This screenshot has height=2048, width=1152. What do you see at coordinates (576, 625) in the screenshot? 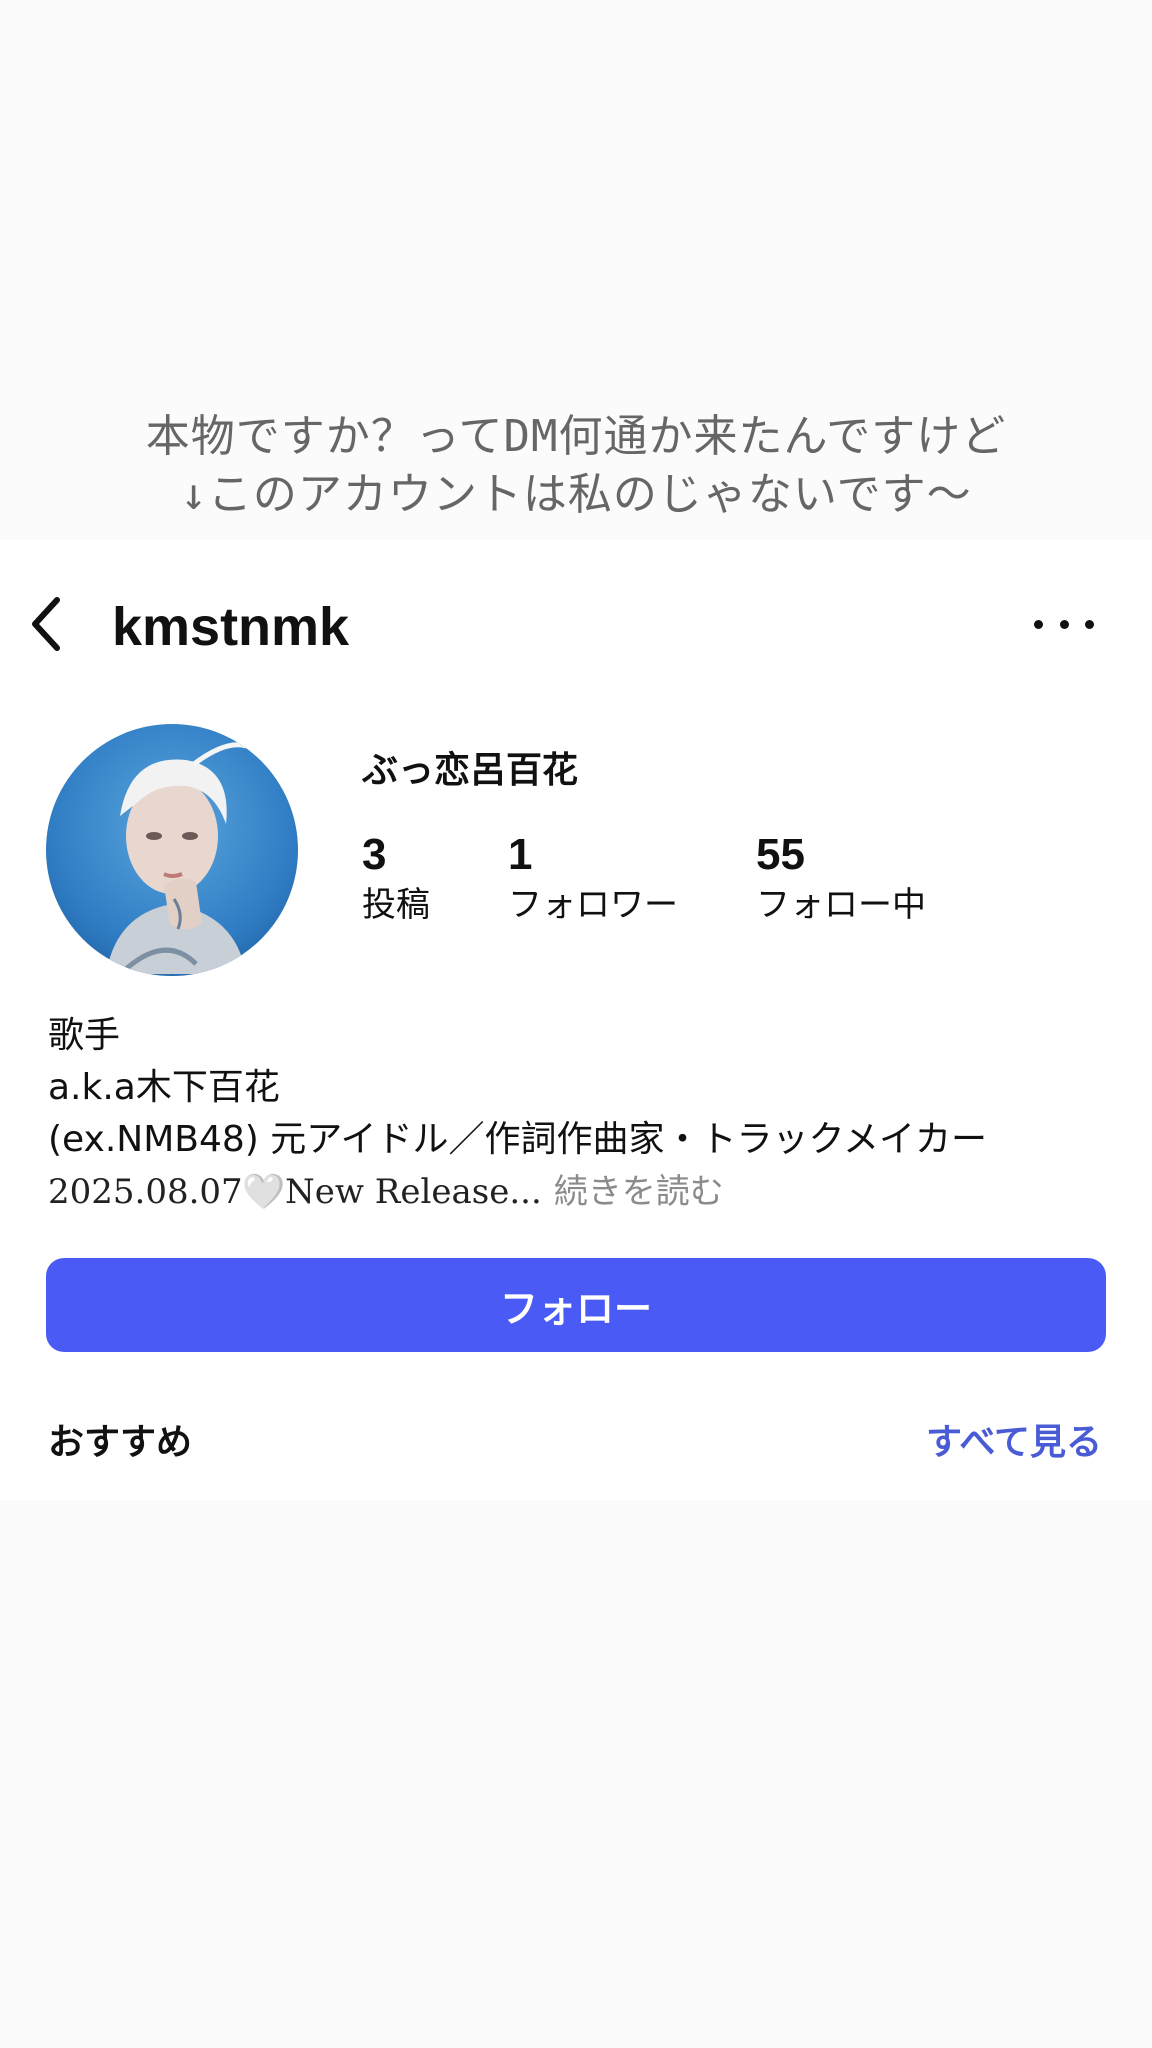
I see `profile-header: kmstnmk` at bounding box center [576, 625].